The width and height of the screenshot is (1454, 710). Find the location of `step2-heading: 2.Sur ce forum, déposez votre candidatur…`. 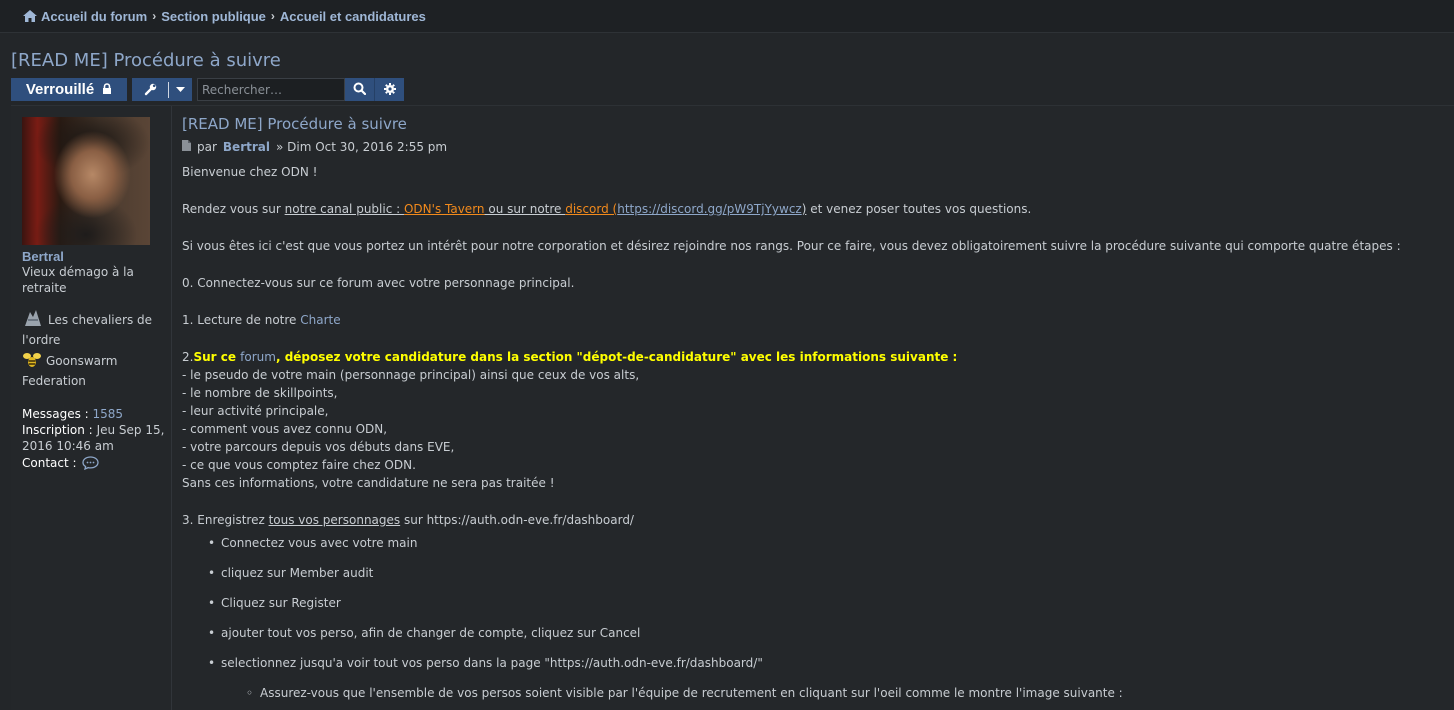

step2-heading: 2.Sur ce forum, déposez votre candidatur… is located at coordinates (812, 357).